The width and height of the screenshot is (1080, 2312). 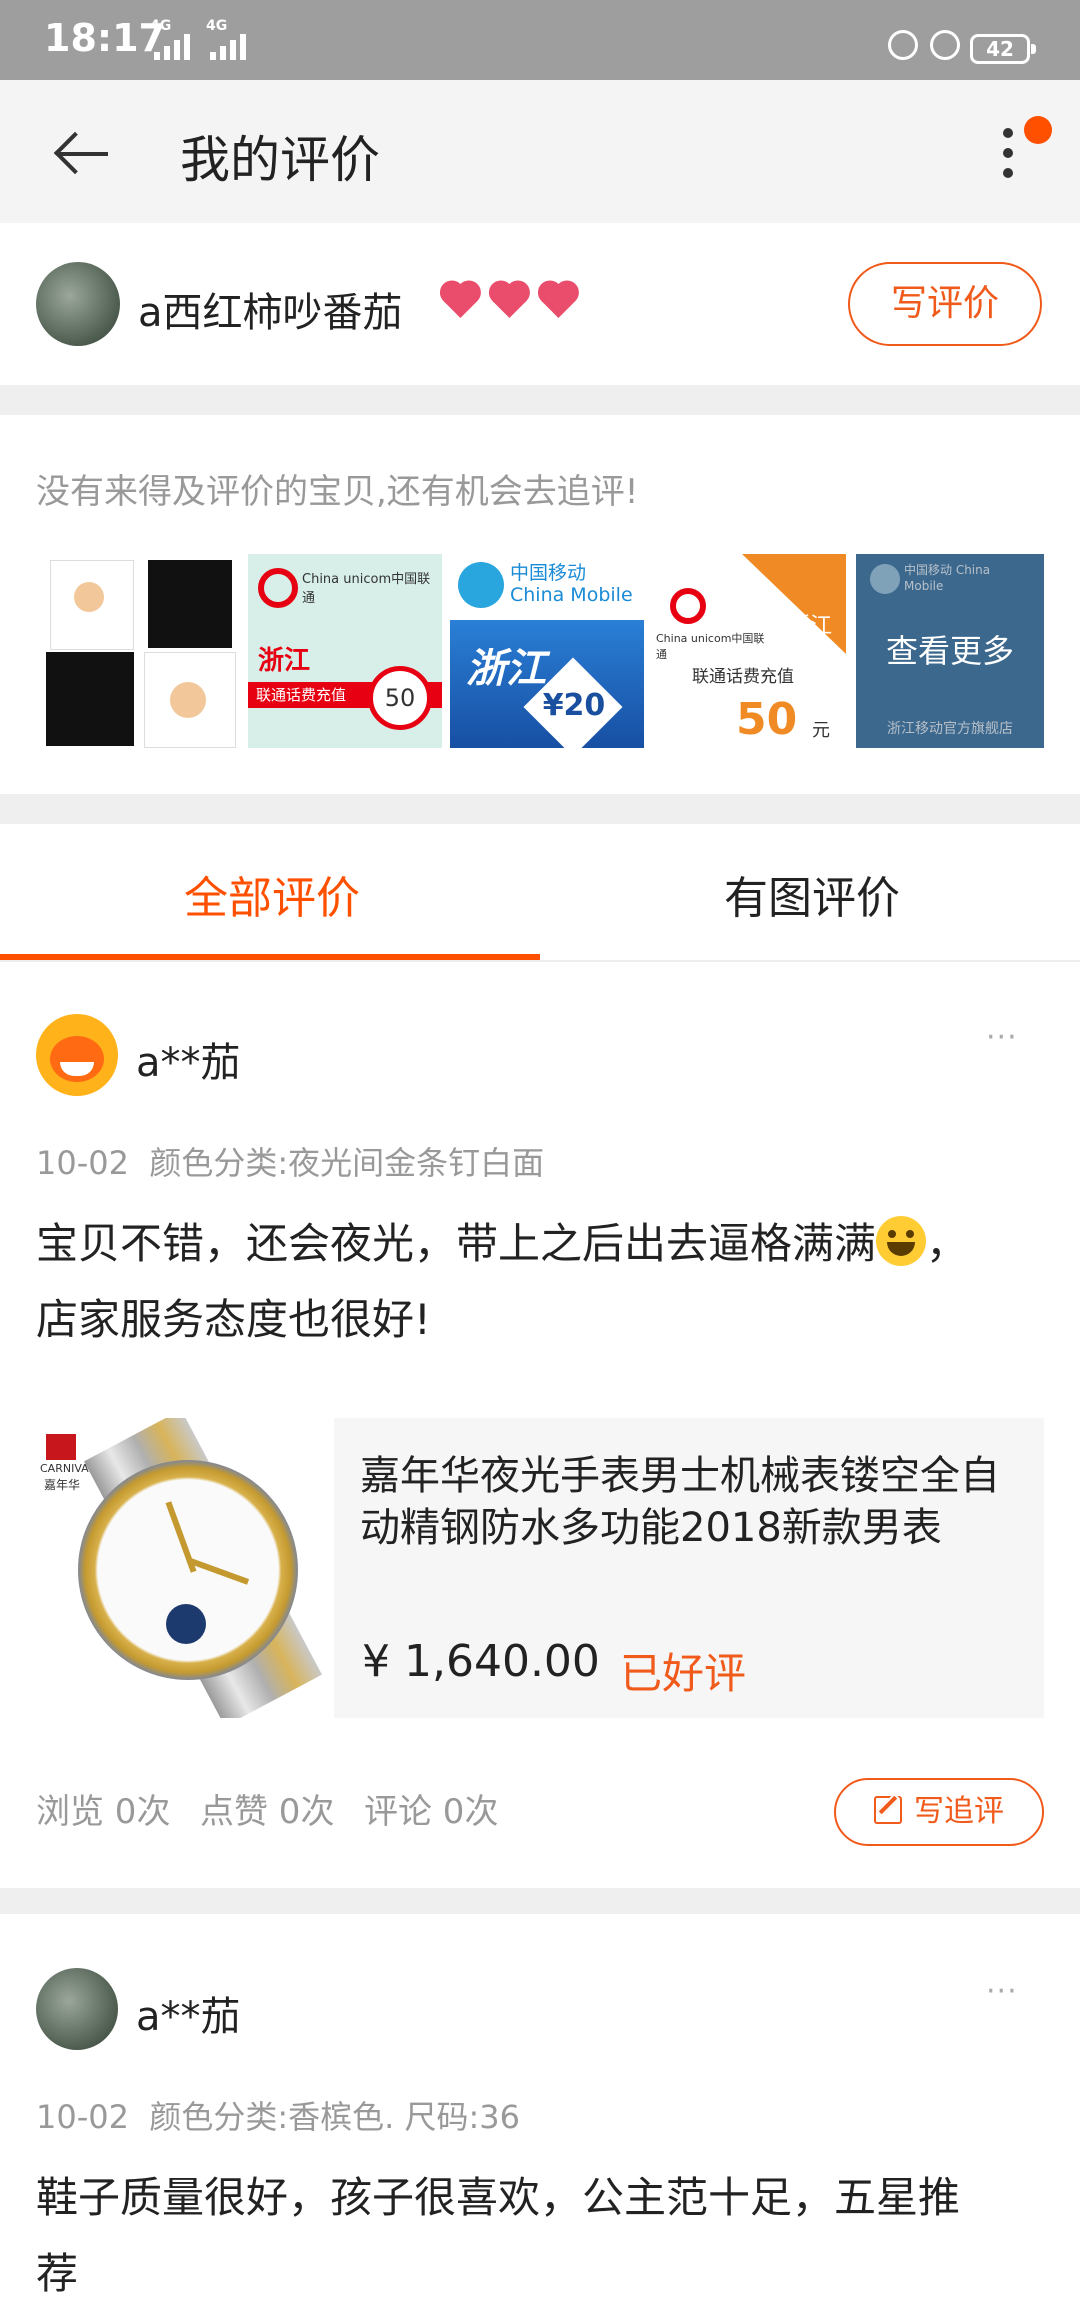 I want to click on review-text-line: 店家服务态度也很好!, so click(x=233, y=1319).